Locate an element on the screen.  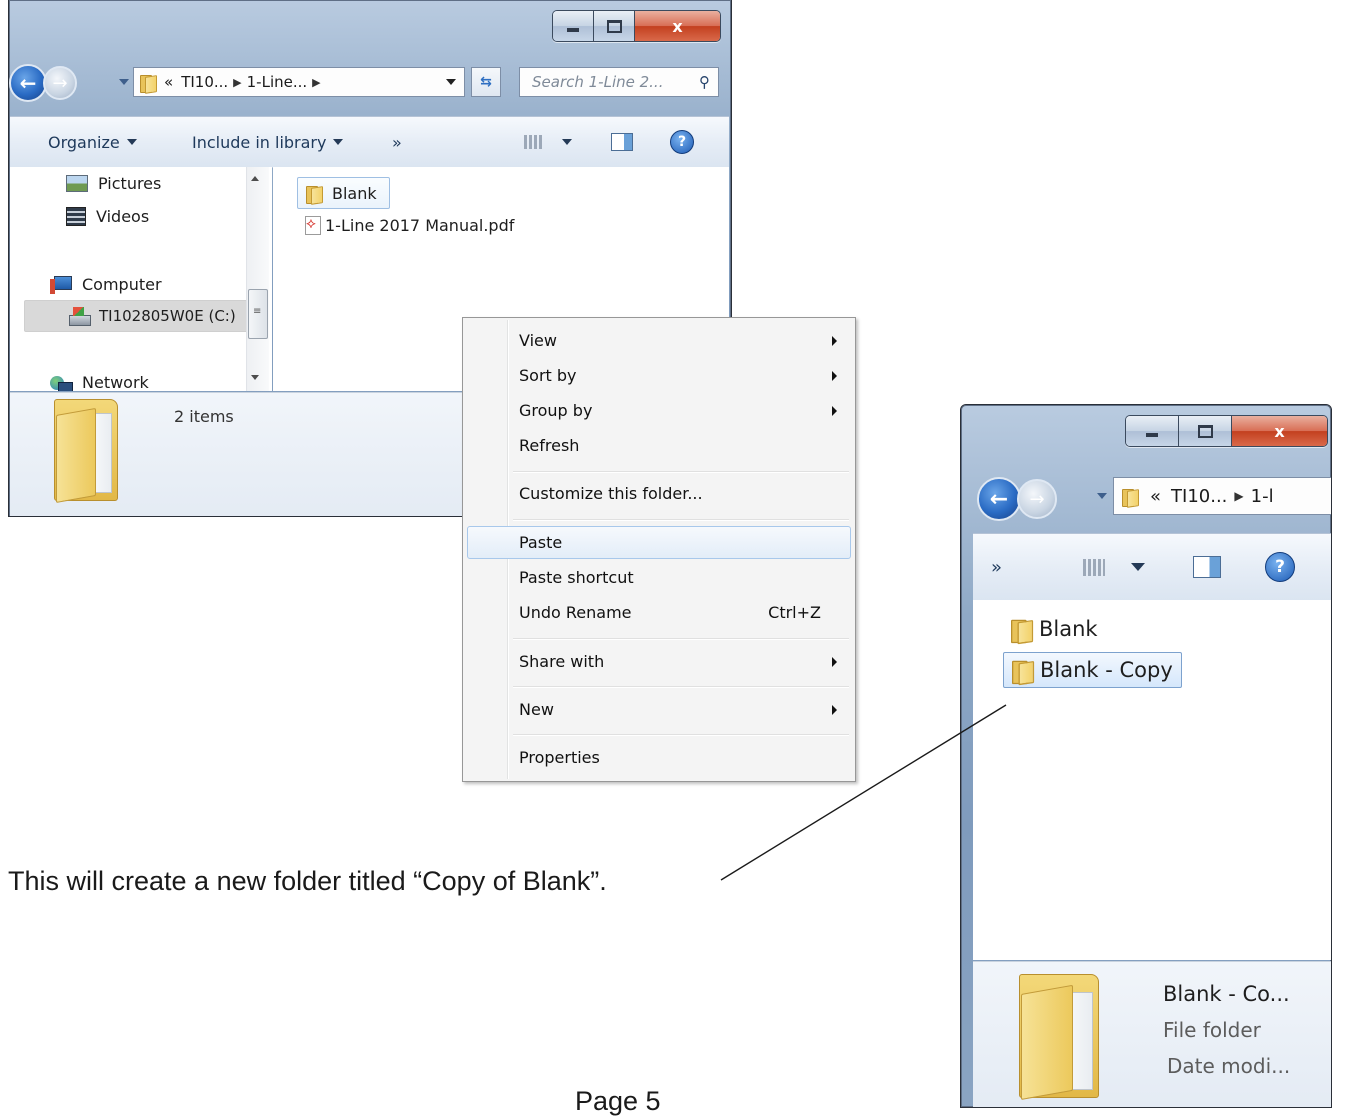
address-dropdown-icon is located at coordinates (451, 82).